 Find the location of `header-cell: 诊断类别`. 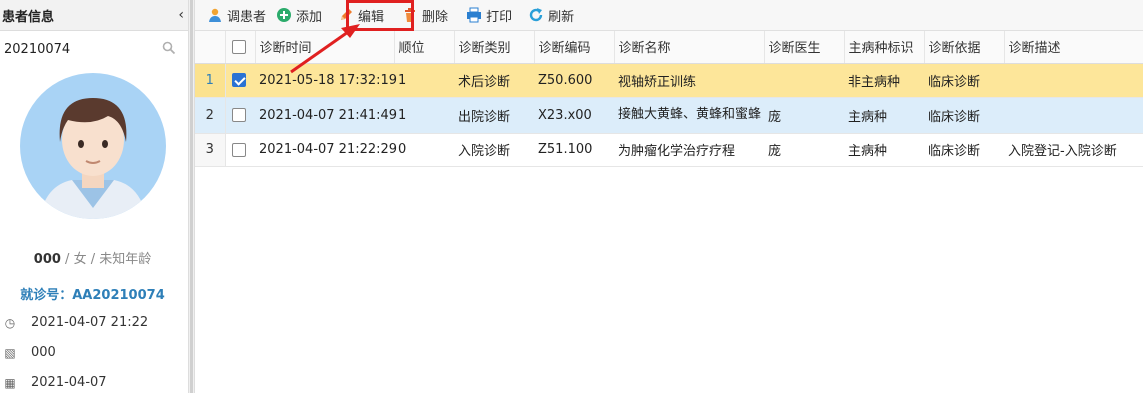

header-cell: 诊断类别 is located at coordinates (494, 47).